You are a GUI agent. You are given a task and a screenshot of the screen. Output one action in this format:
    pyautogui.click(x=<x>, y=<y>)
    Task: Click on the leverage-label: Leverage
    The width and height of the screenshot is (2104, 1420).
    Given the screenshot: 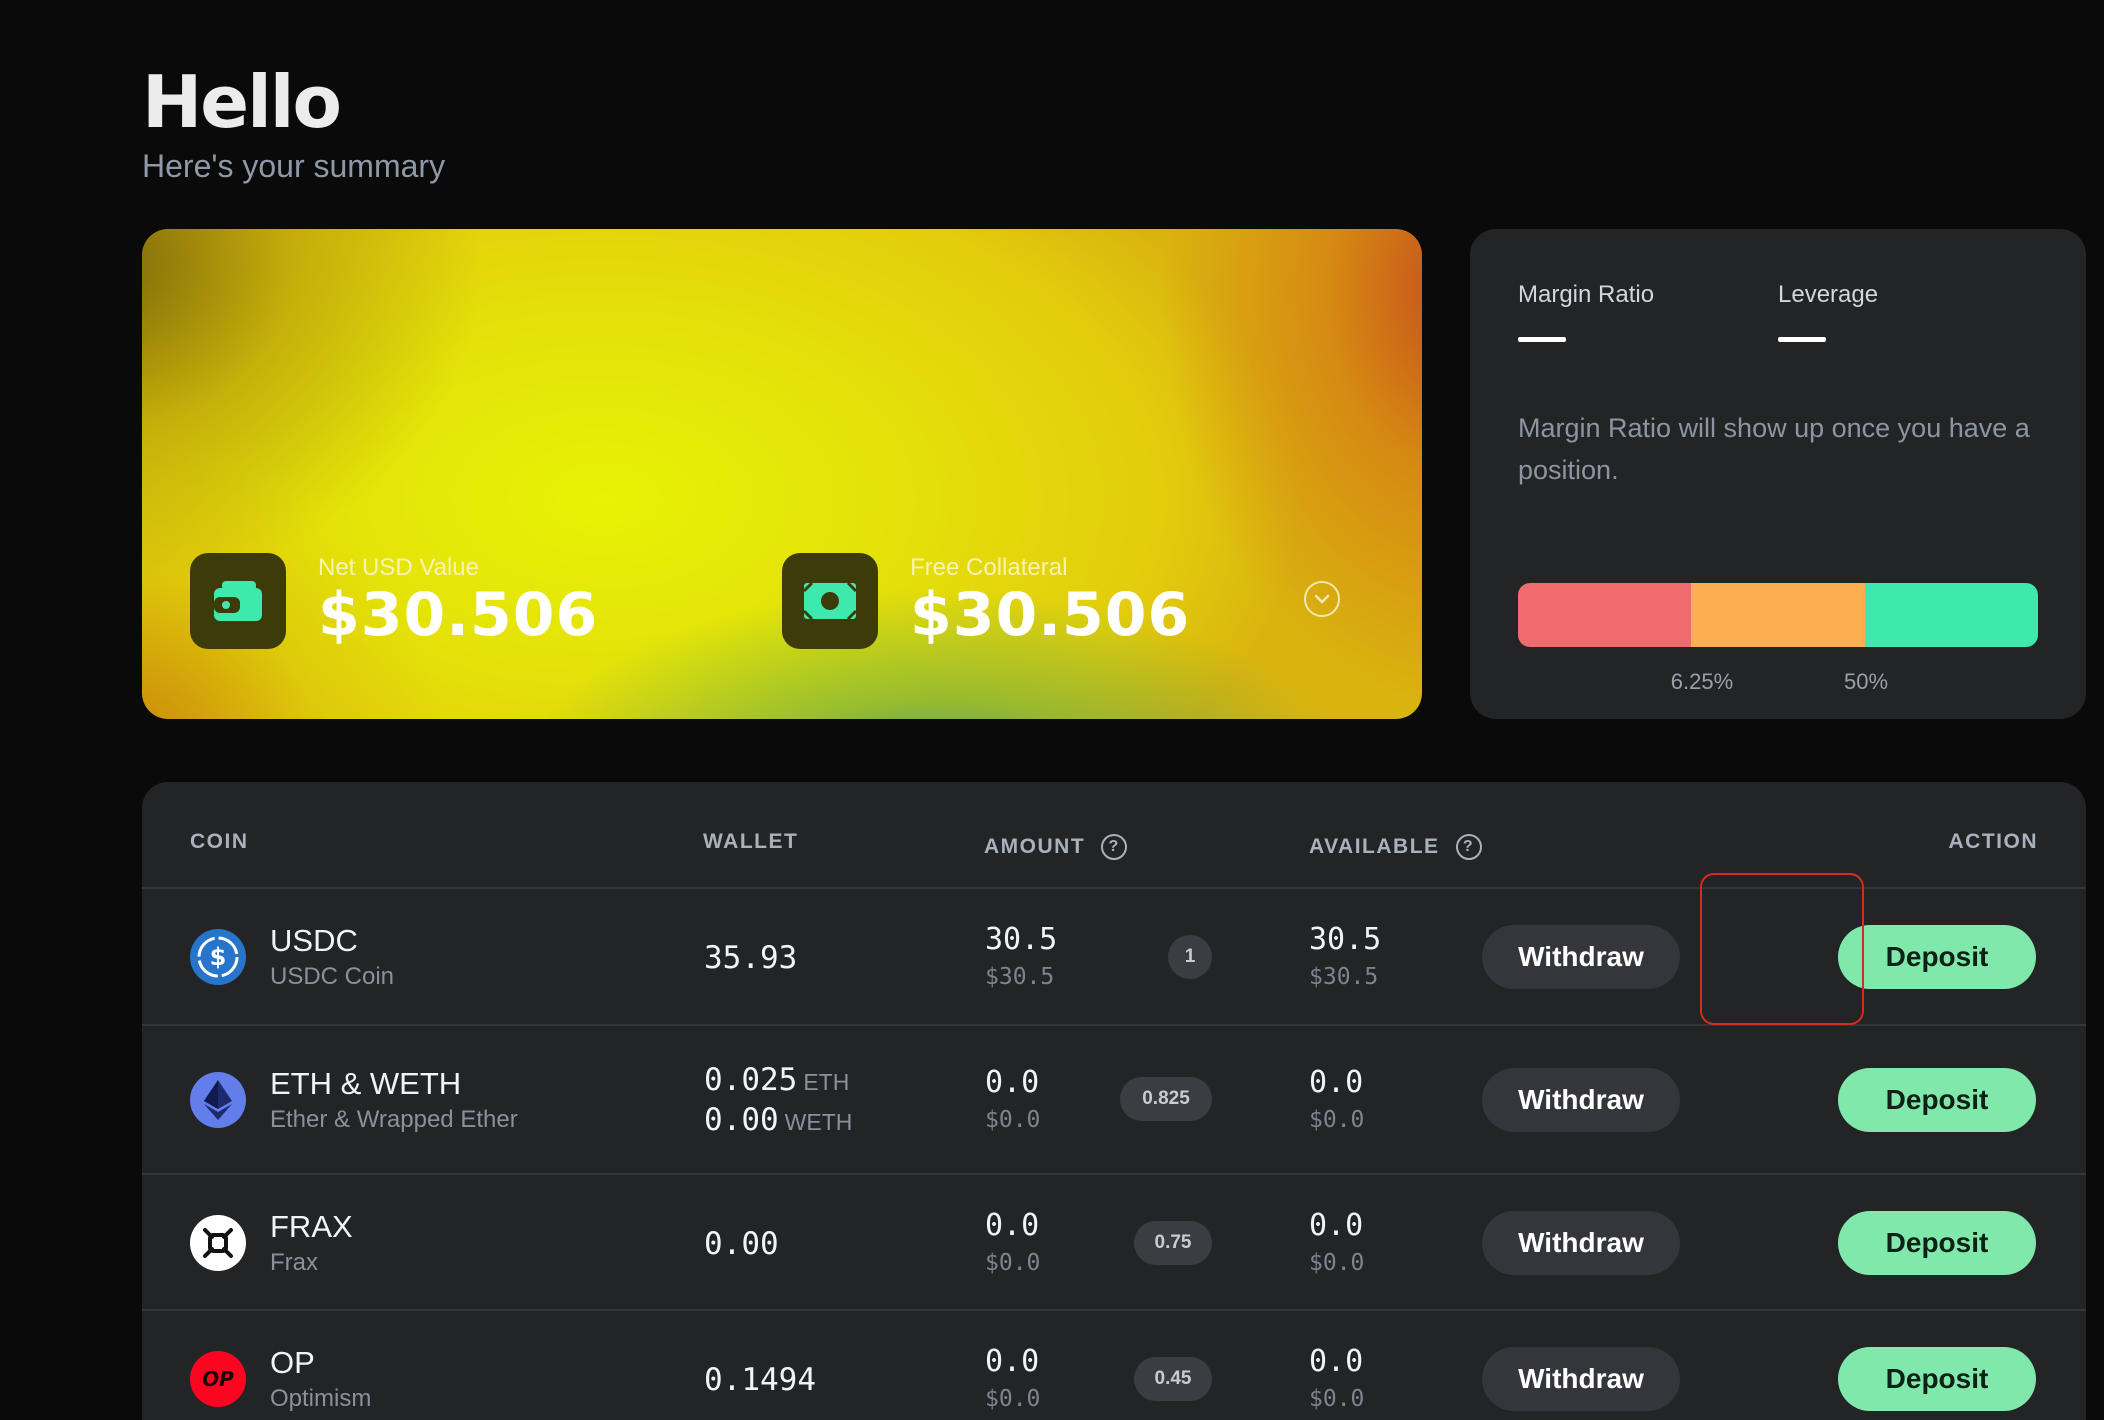 What is the action you would take?
    pyautogui.click(x=1828, y=294)
    